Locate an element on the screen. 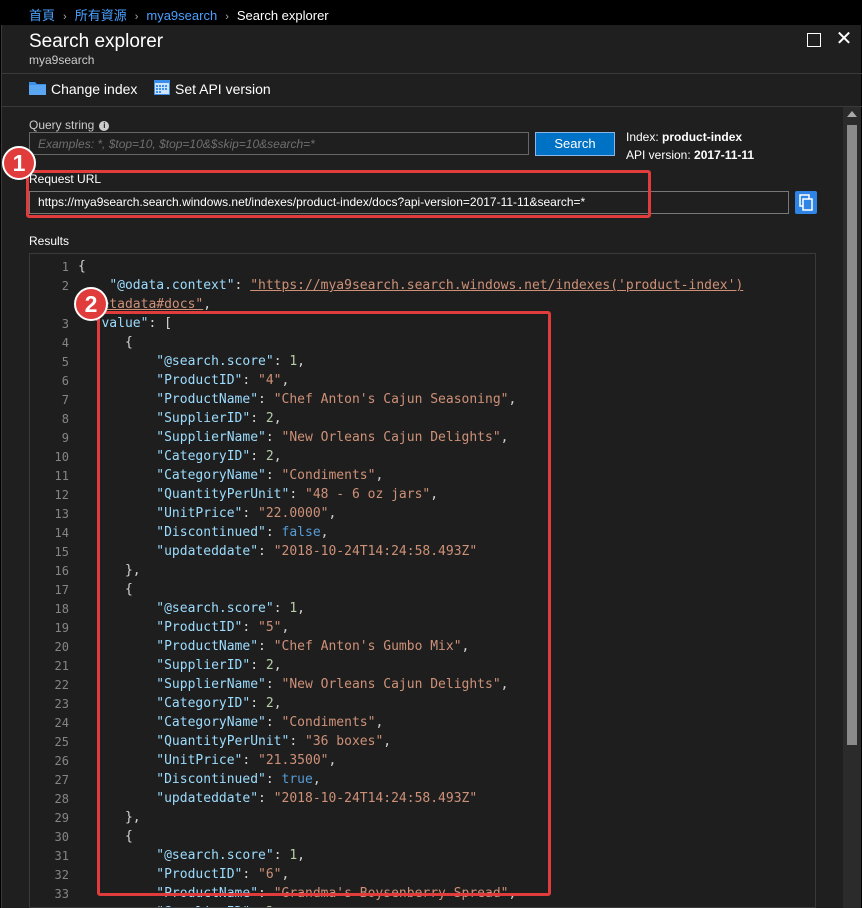 Image resolution: width=862 pixels, height=908 pixels. scroll-up-arrow-icon is located at coordinates (852, 114).